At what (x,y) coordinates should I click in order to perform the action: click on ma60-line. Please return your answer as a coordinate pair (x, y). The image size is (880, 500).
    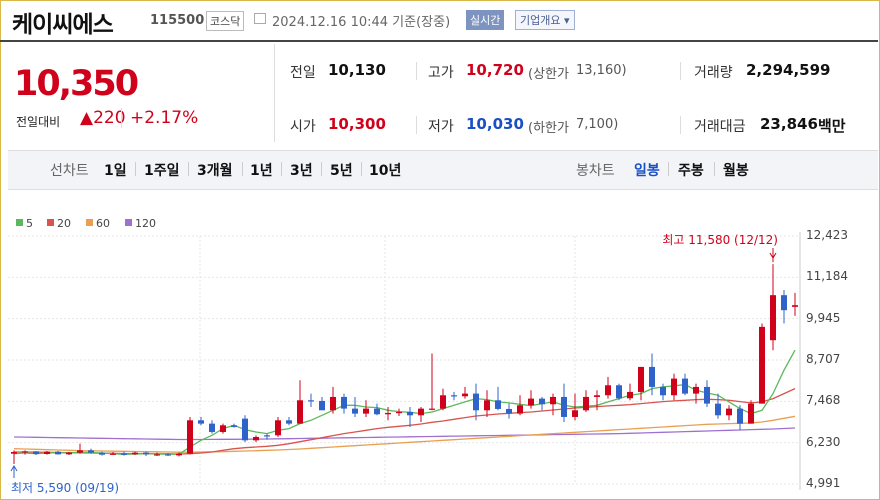
    Looking at the image, I should click on (404, 434).